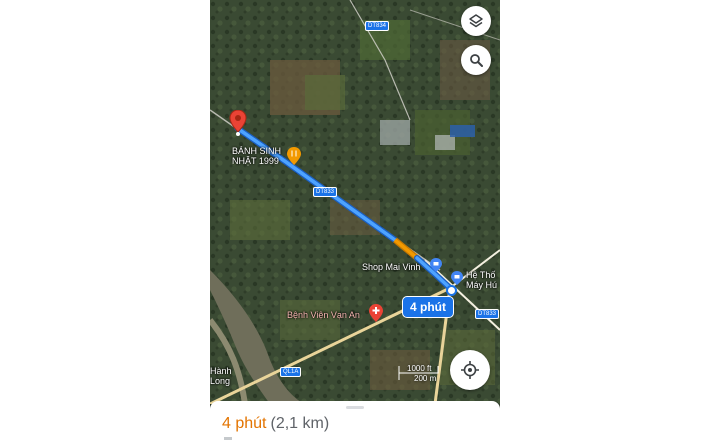 The image size is (710, 440). What do you see at coordinates (377, 26) in the screenshot?
I see `road-shield-dt834: DT834` at bounding box center [377, 26].